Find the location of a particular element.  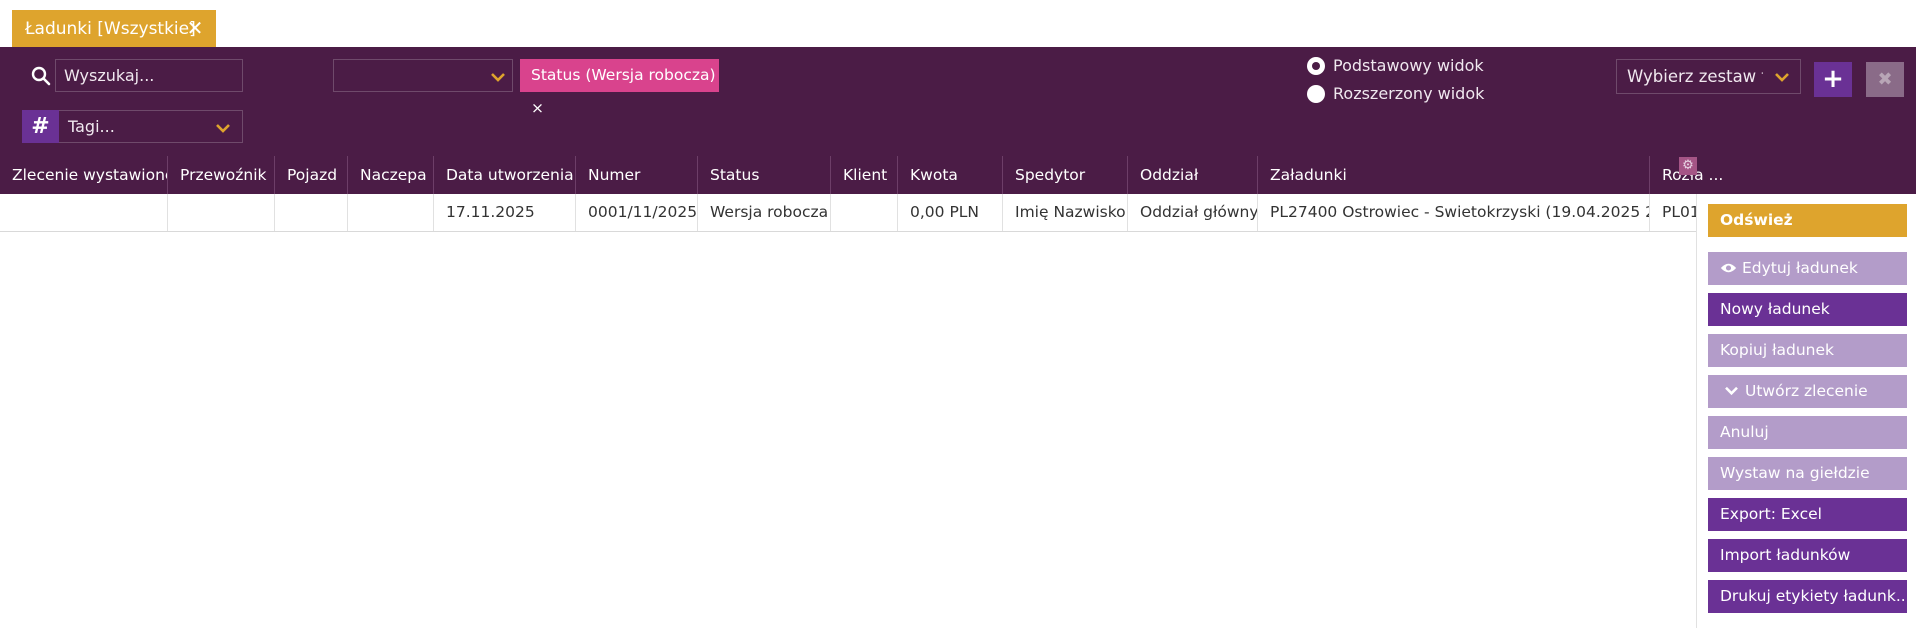

radio-extended-view is located at coordinates (1316, 94).